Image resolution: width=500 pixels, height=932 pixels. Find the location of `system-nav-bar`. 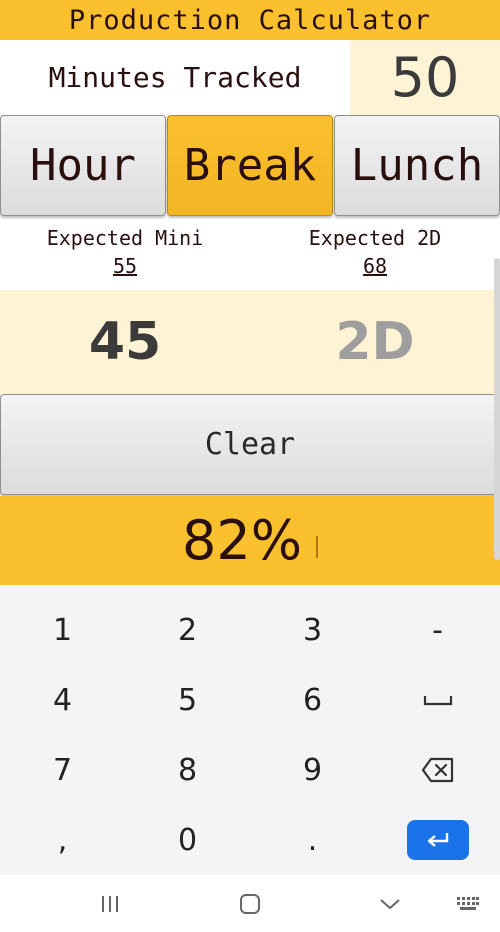

system-nav-bar is located at coordinates (250, 903).